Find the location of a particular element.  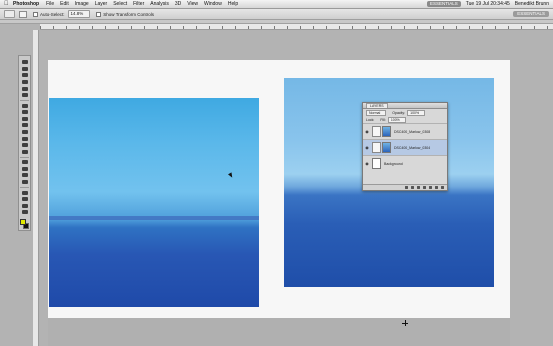

menu-file: File is located at coordinates (50, 4).